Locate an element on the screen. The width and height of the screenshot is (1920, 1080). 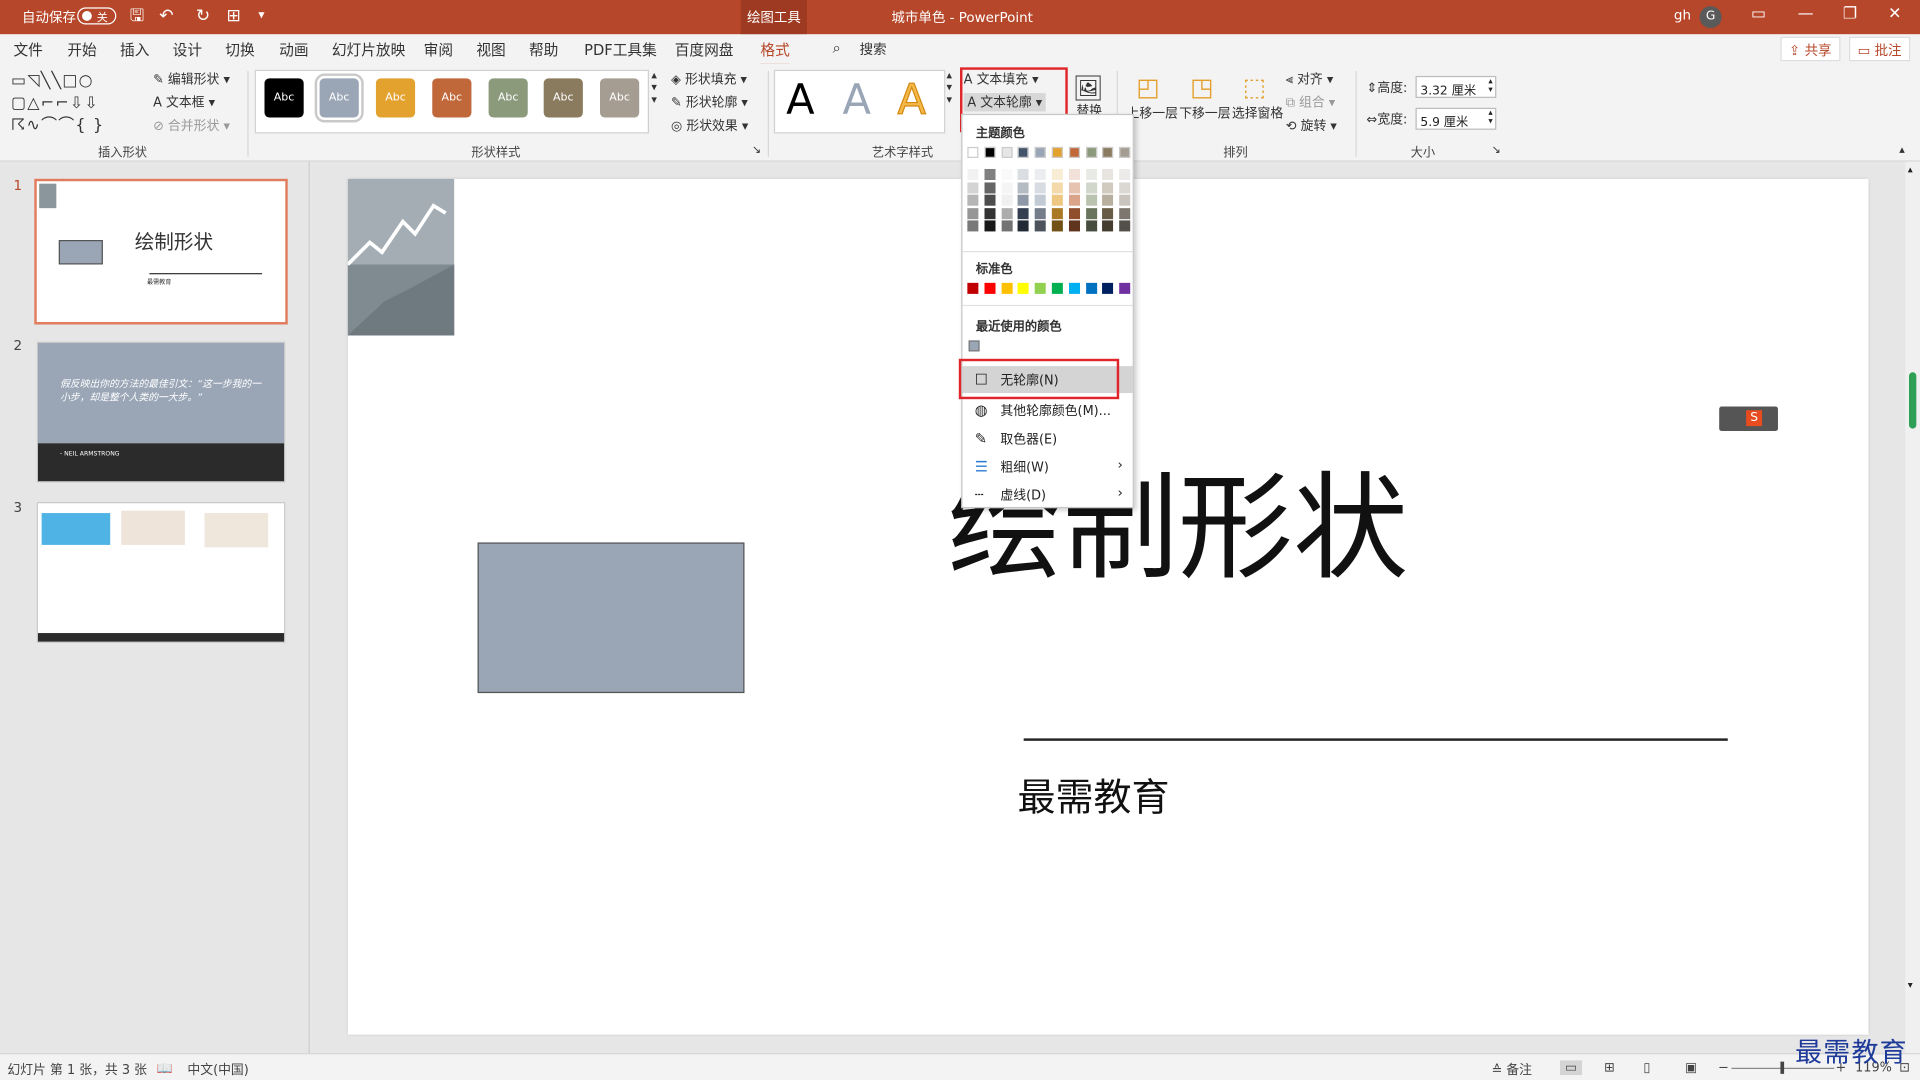
tab-review: 审阅 is located at coordinates (438, 49).